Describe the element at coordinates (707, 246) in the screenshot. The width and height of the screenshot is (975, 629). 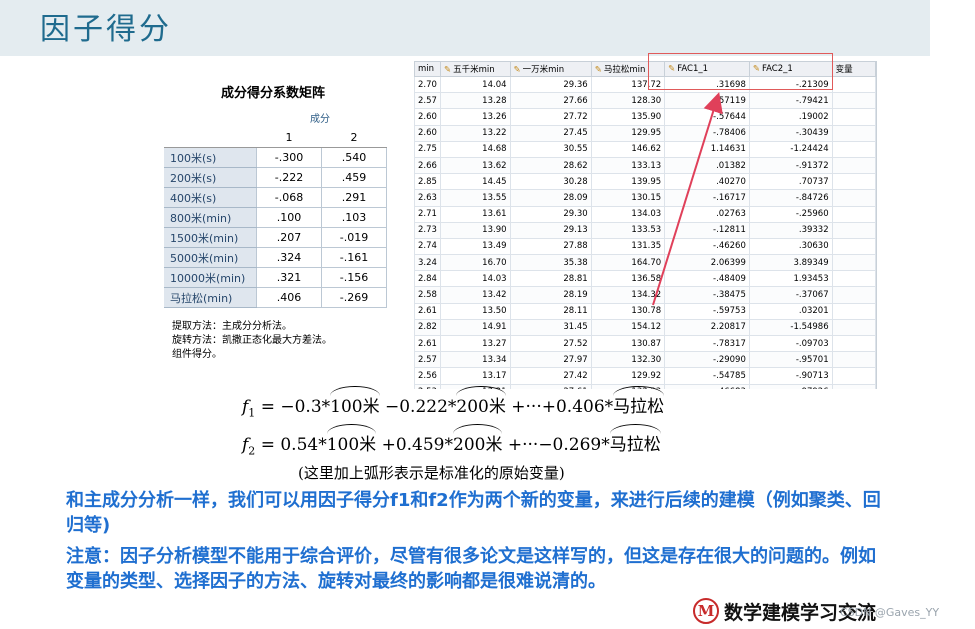
I see `grid-cell: -.46260` at that location.